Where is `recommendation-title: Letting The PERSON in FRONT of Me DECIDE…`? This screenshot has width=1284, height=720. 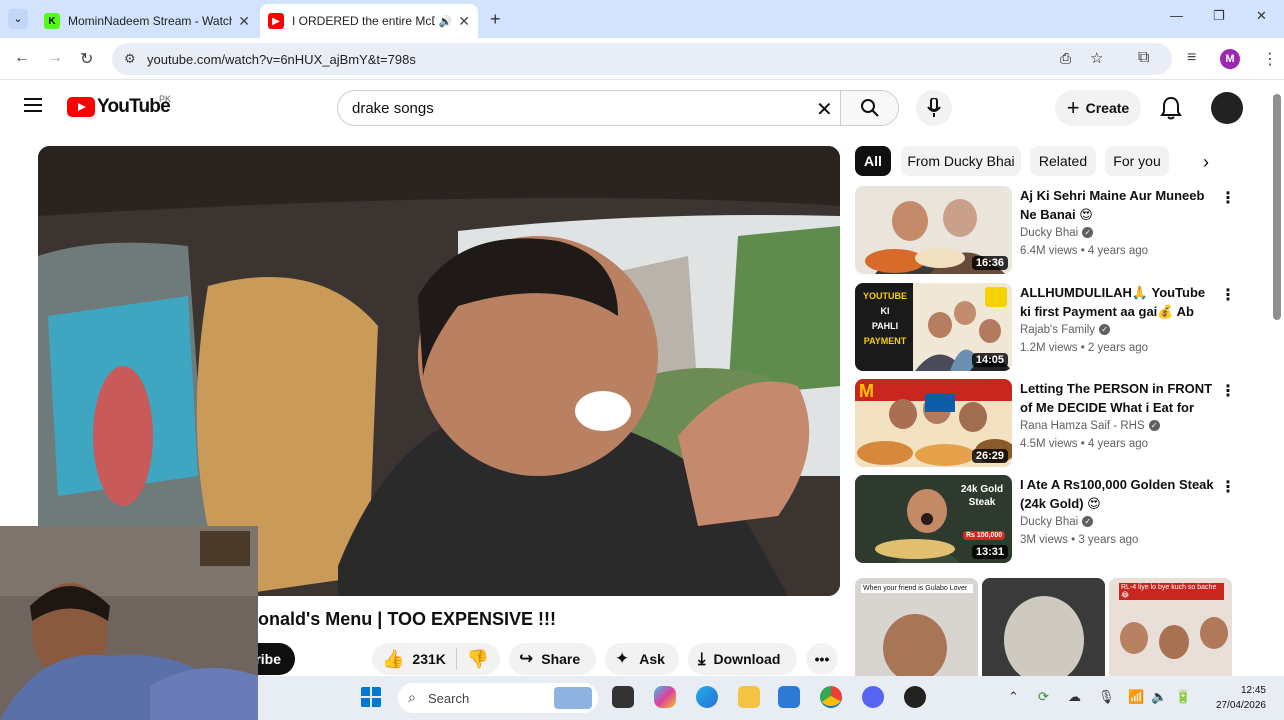
recommendation-title: Letting The PERSON in FRONT of Me DECIDE… is located at coordinates (1117, 398).